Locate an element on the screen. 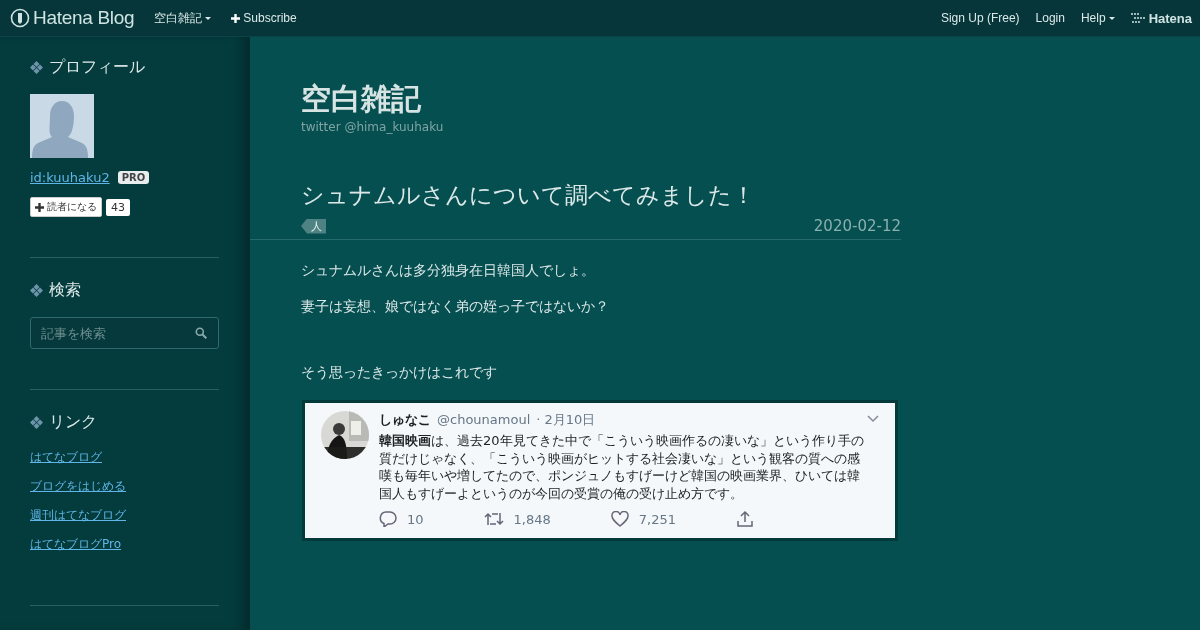 The image size is (1200, 630). paragraph: 妻子は妄想、娘ではなく弟の姪っ子ではないか？ is located at coordinates (455, 307).